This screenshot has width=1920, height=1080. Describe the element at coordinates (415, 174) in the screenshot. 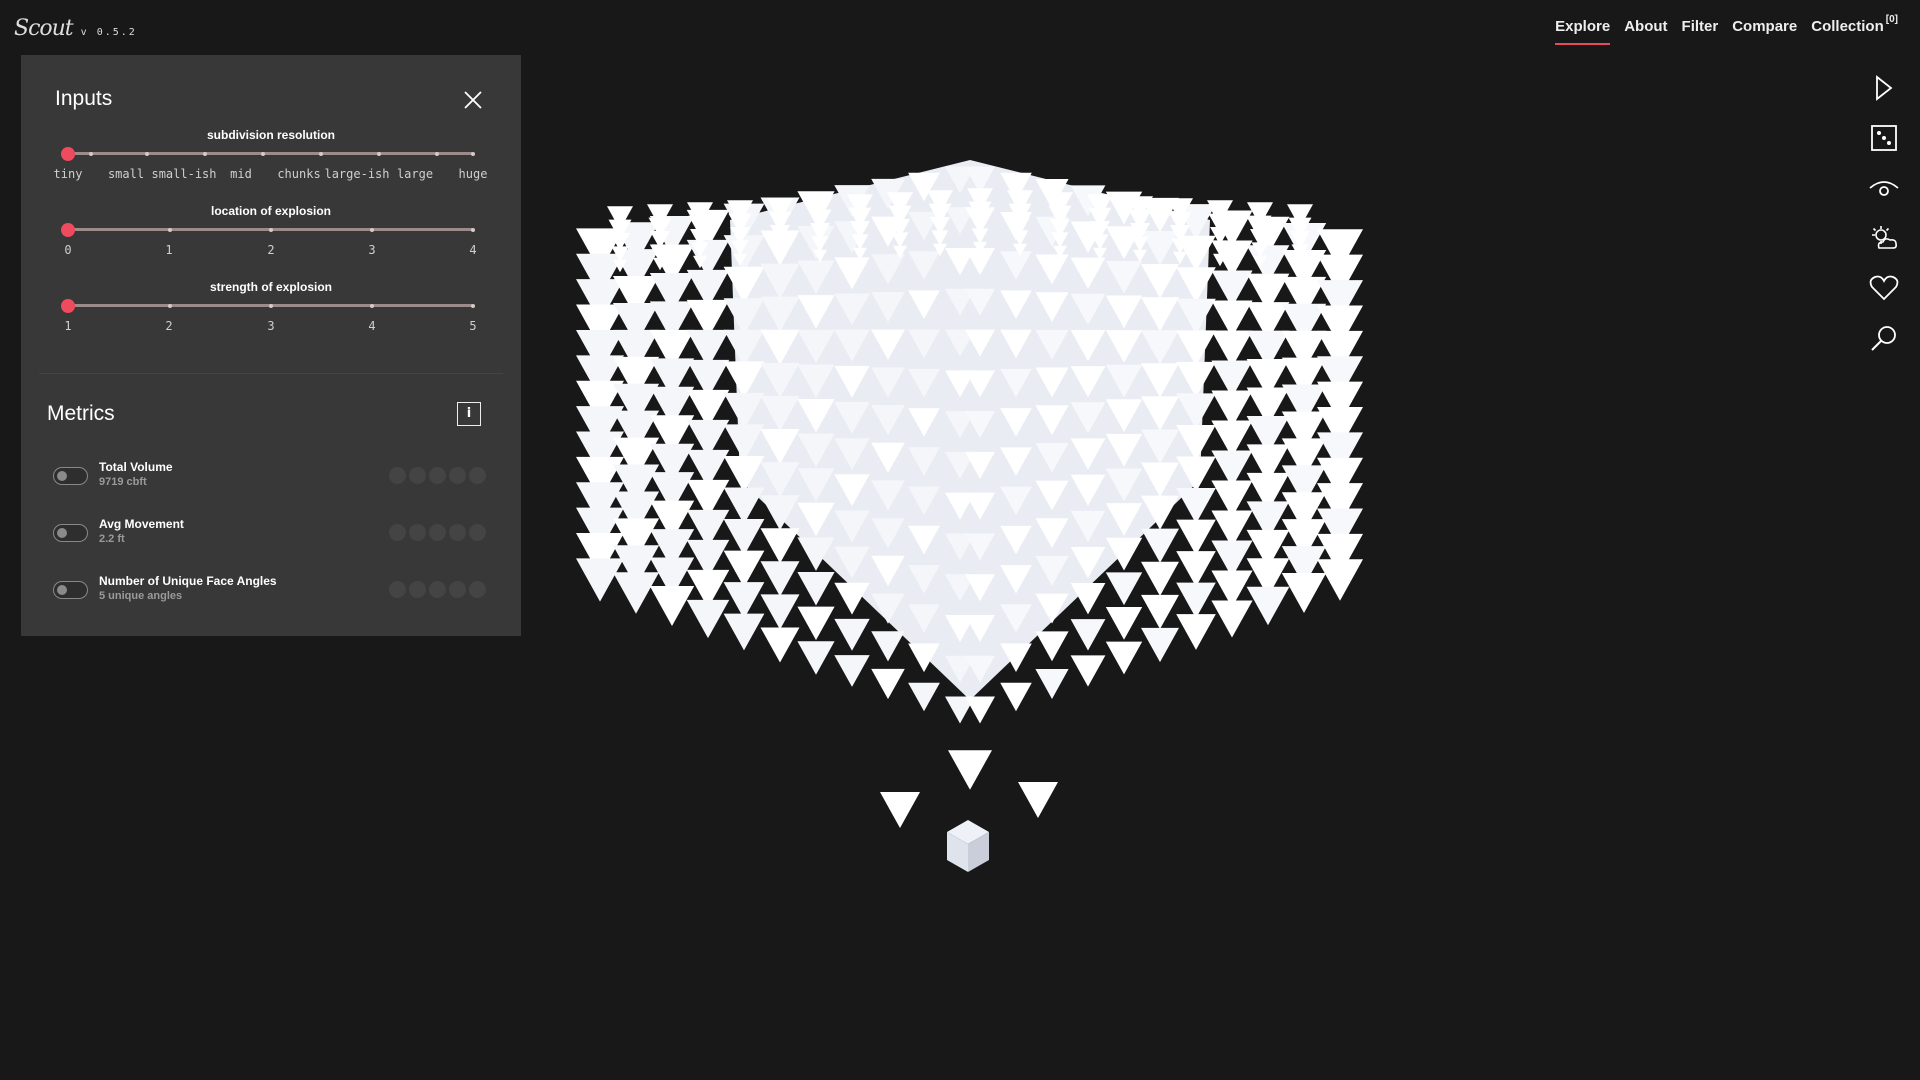

I see `tick-label: large` at that location.